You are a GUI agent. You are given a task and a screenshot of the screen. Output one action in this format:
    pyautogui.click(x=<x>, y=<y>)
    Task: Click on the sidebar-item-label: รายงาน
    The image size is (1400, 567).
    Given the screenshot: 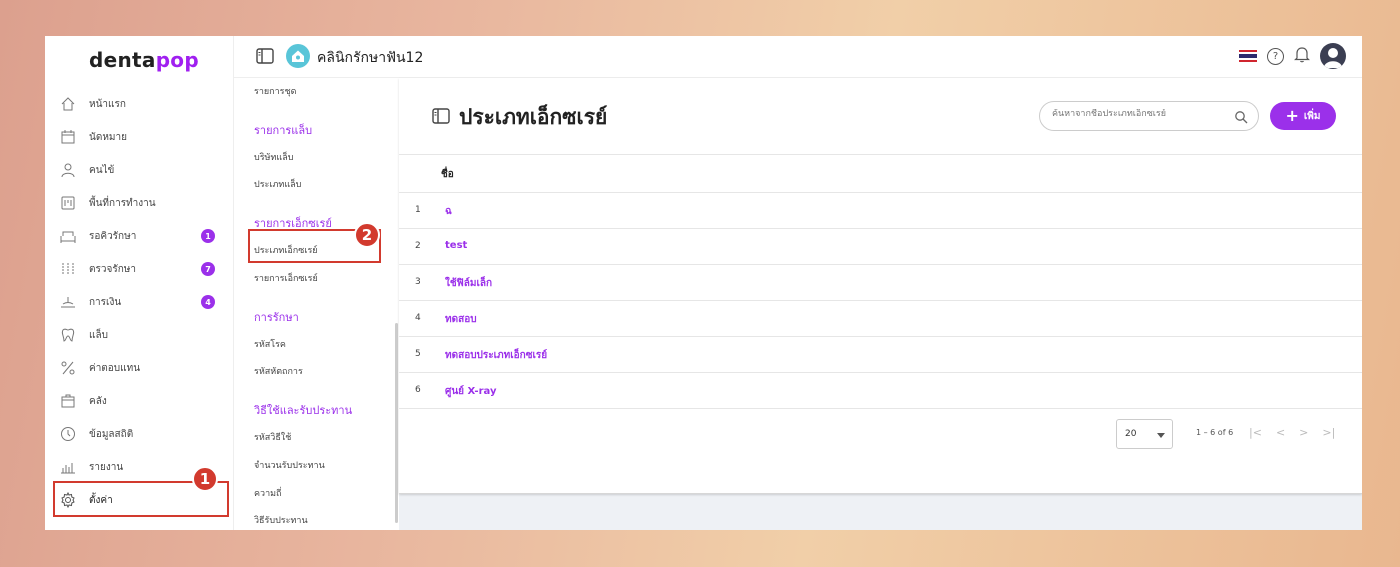 What is the action you would take?
    pyautogui.click(x=106, y=467)
    